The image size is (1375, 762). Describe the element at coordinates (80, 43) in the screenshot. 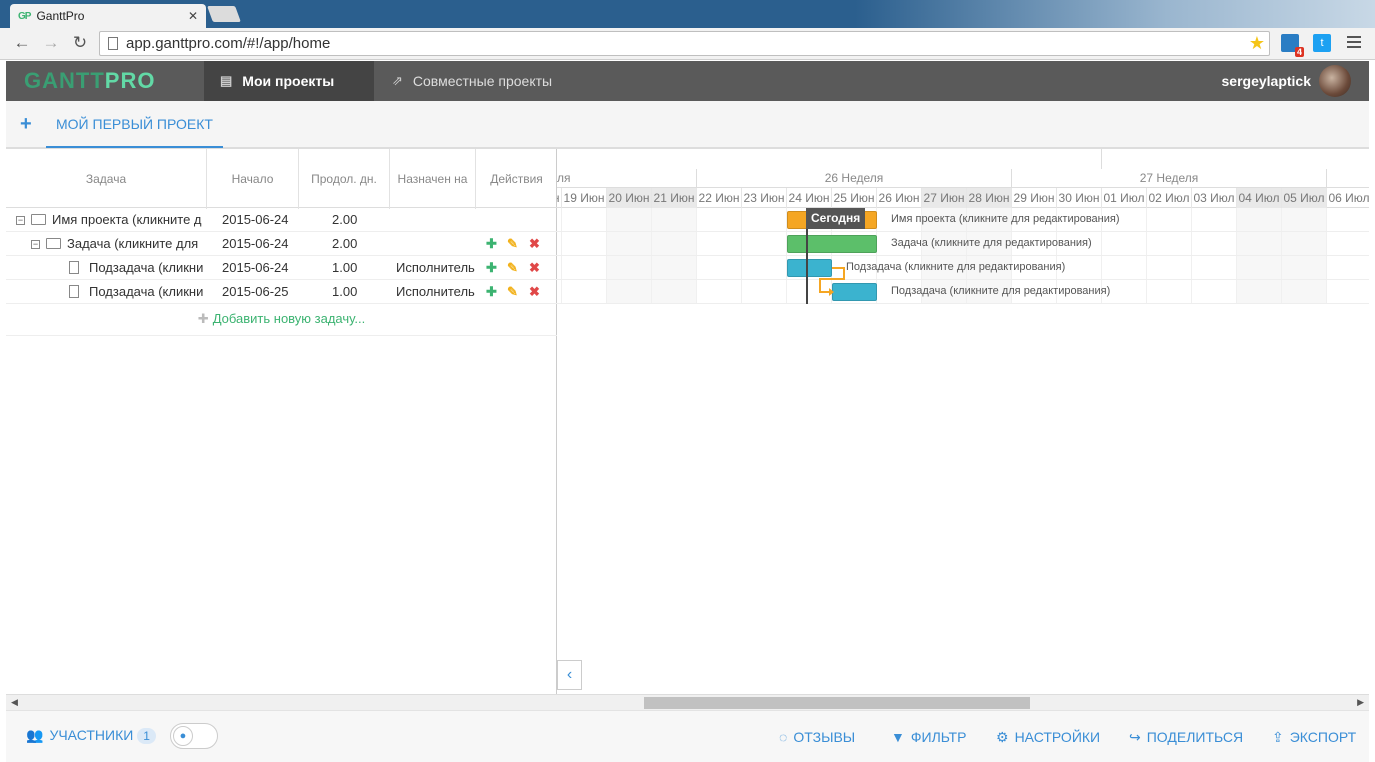

I see `reload-icon: ↻` at that location.